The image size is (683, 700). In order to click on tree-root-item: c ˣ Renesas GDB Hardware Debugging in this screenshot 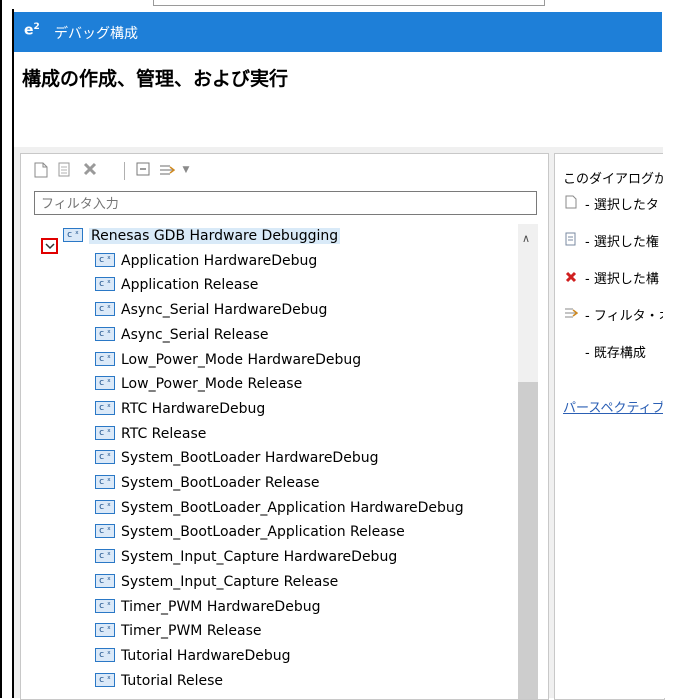, I will do `click(202, 236)`.